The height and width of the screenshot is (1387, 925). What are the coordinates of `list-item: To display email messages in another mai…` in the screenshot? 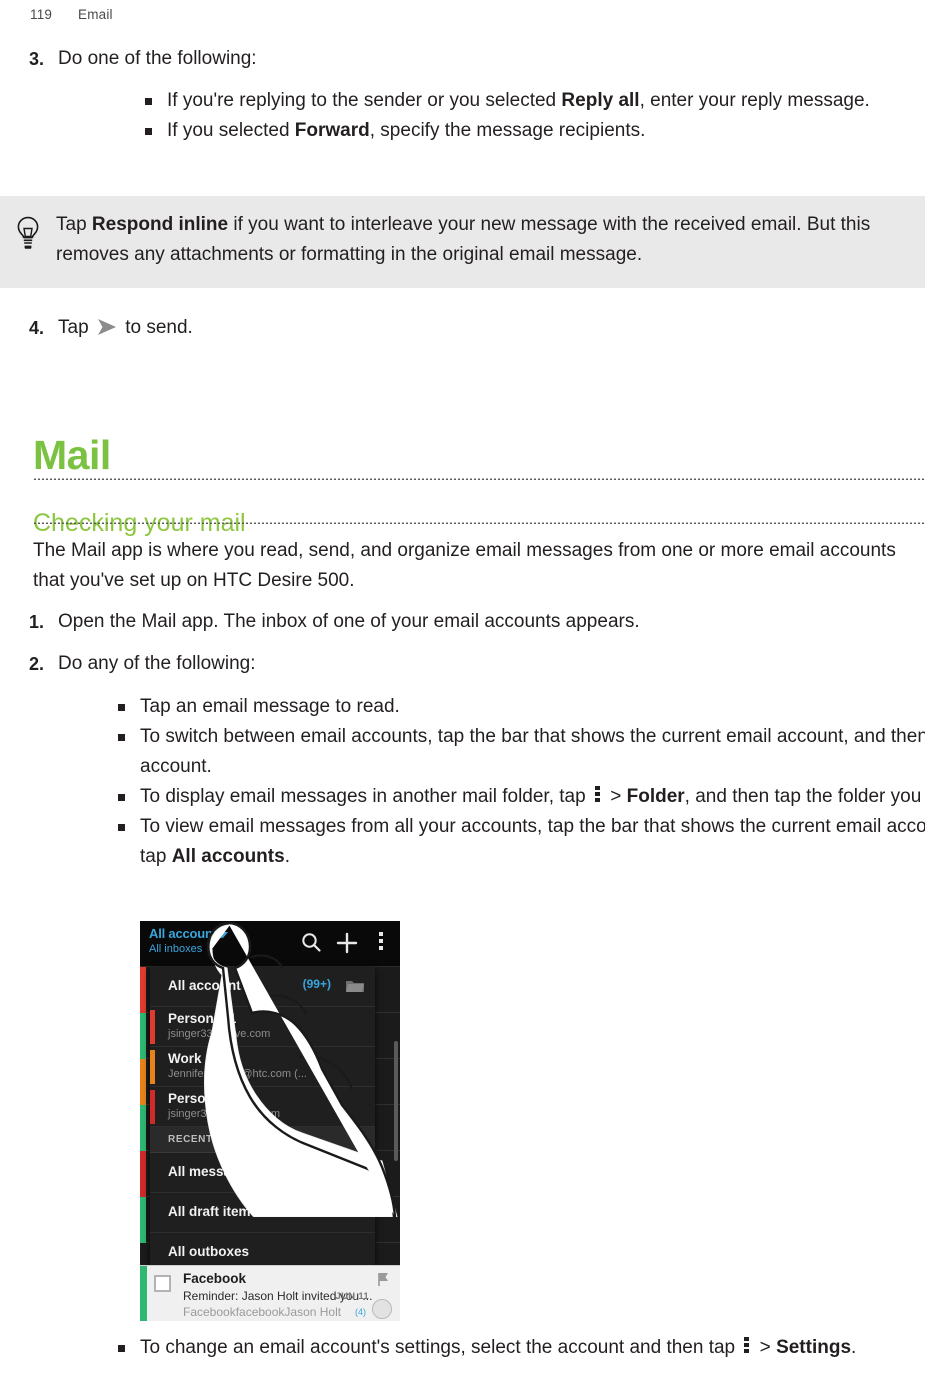 It's located at (521, 797).